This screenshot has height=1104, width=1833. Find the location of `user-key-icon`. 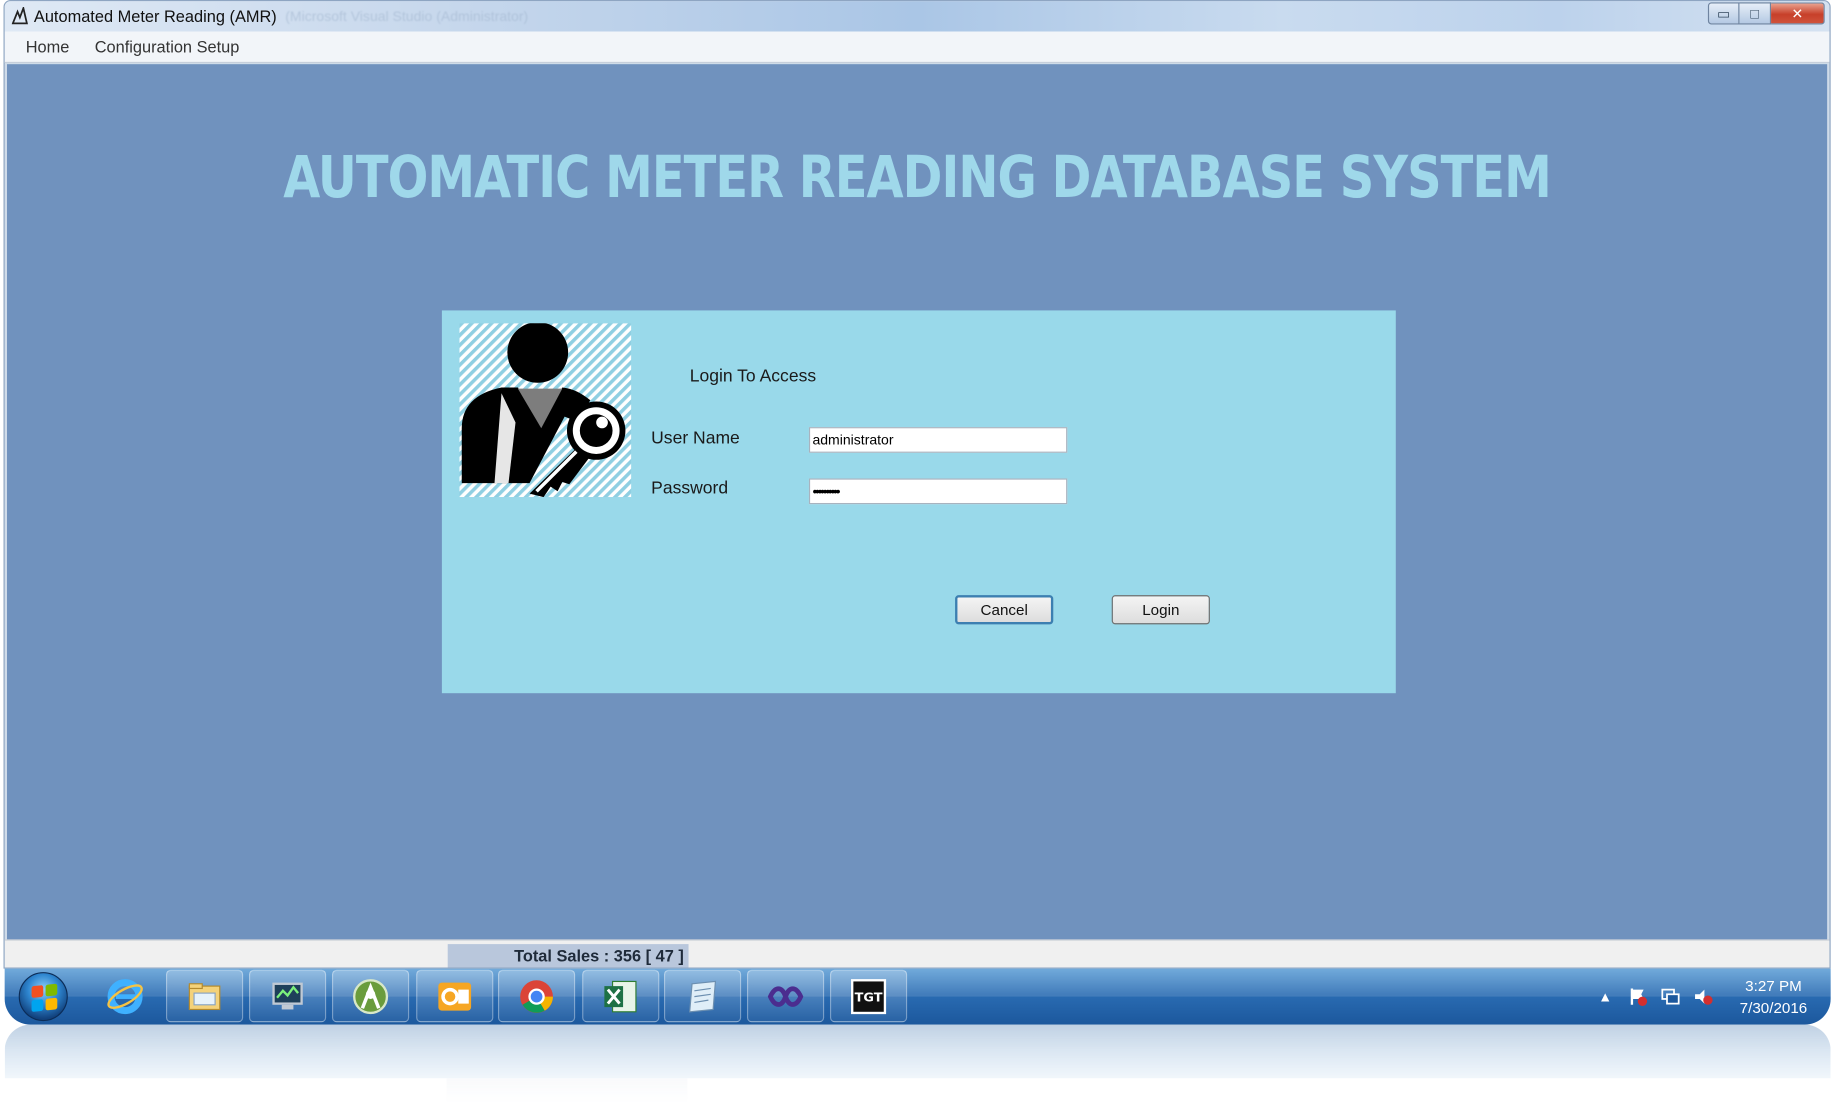

user-key-icon is located at coordinates (545, 410).